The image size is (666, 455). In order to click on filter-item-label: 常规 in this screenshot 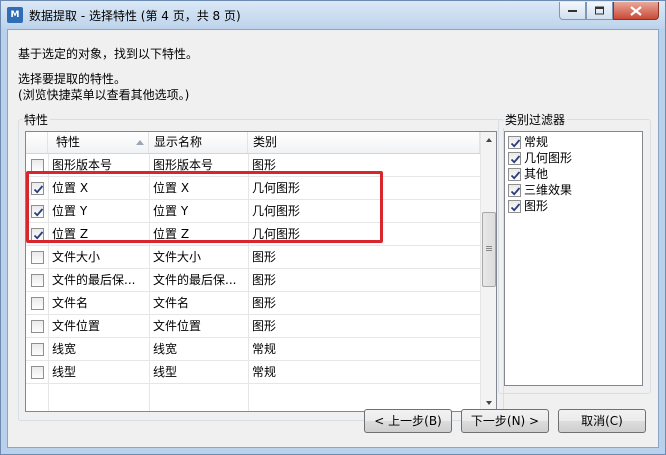, I will do `click(536, 142)`.